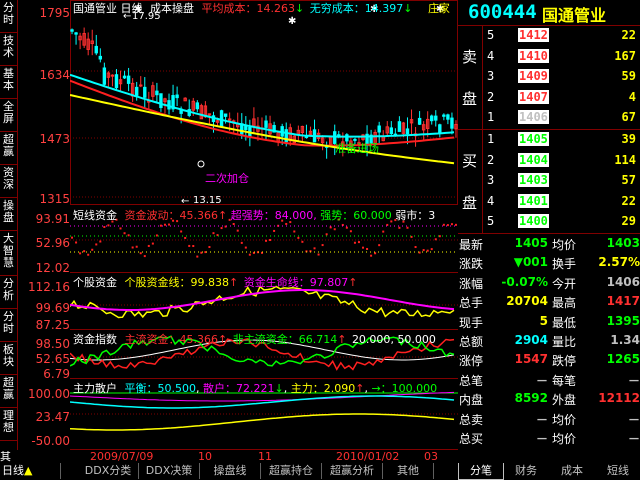 The image size is (640, 480). Describe the element at coordinates (527, 301) in the screenshot. I see `quote-value: 20704` at that location.